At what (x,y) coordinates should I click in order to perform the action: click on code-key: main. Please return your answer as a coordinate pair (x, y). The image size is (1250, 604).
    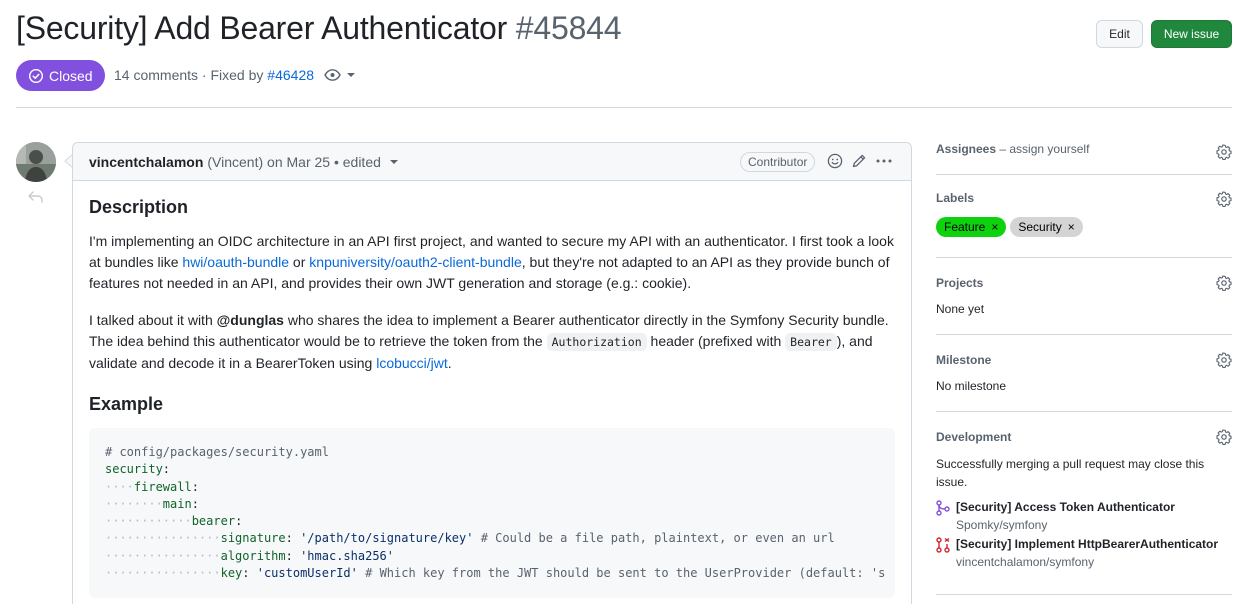
    Looking at the image, I should click on (177, 503).